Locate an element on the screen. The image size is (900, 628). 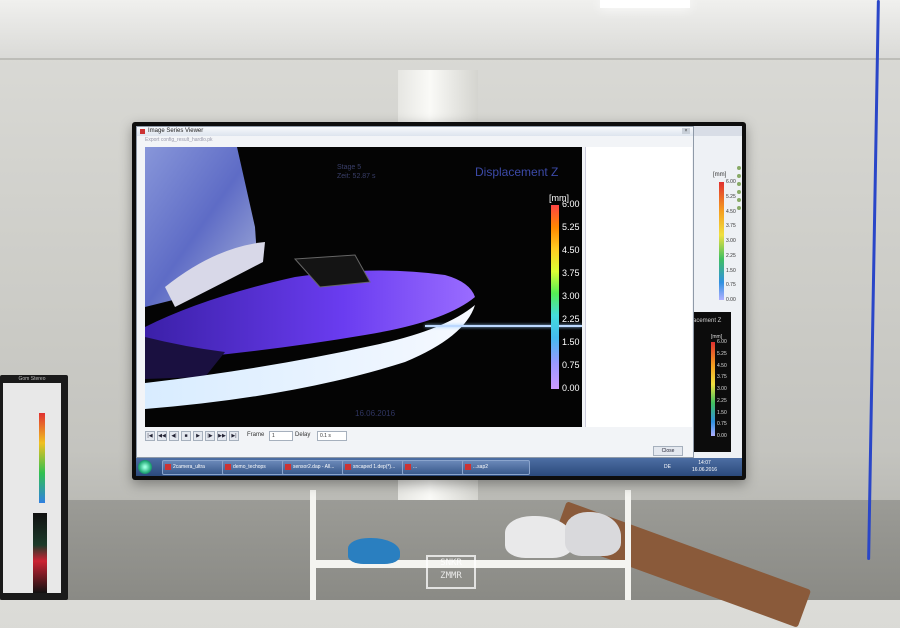
second-window-toolbar is located at coordinates (739, 236).